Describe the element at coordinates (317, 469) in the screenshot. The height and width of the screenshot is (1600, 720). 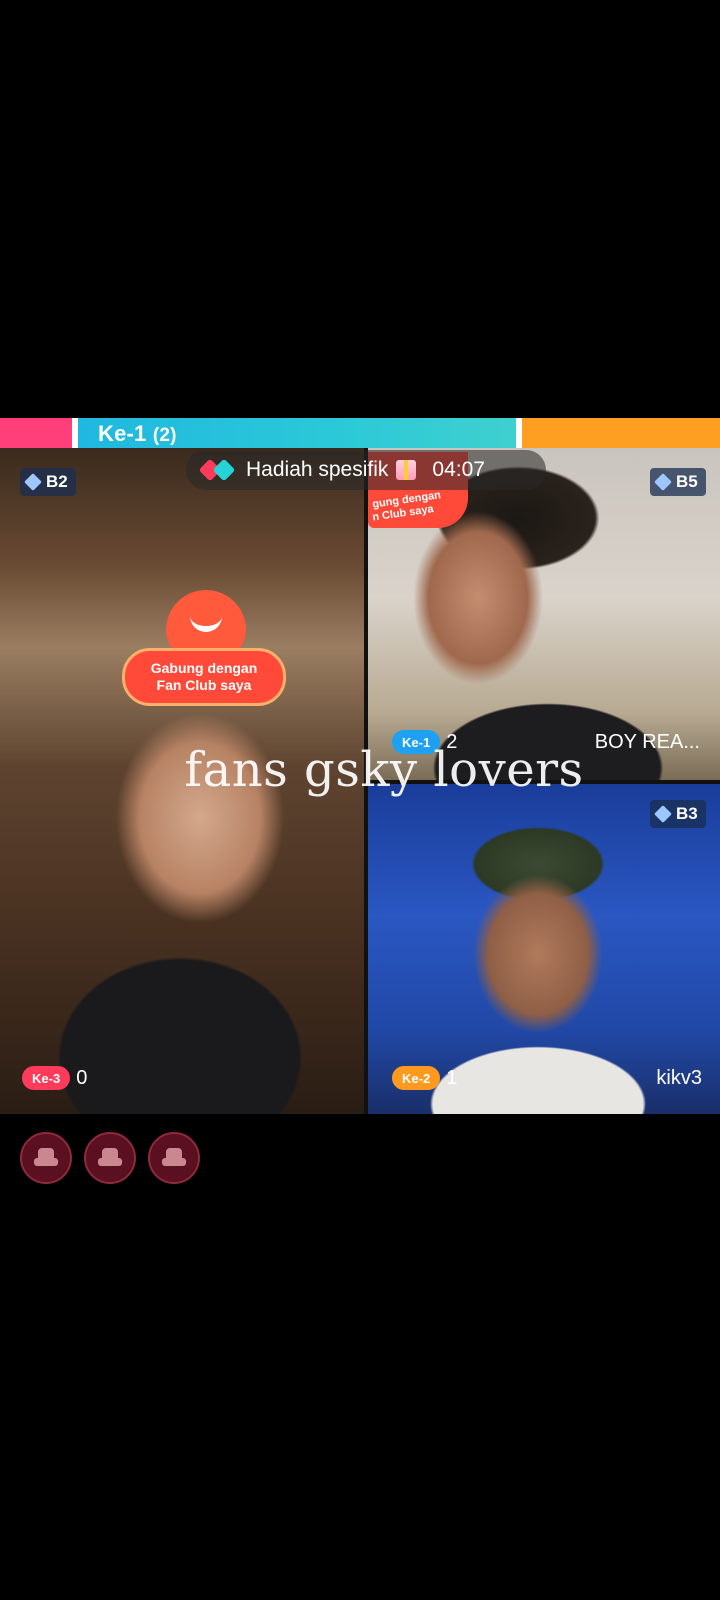
I see `gift-banner-text: Hadiah spesifik` at that location.